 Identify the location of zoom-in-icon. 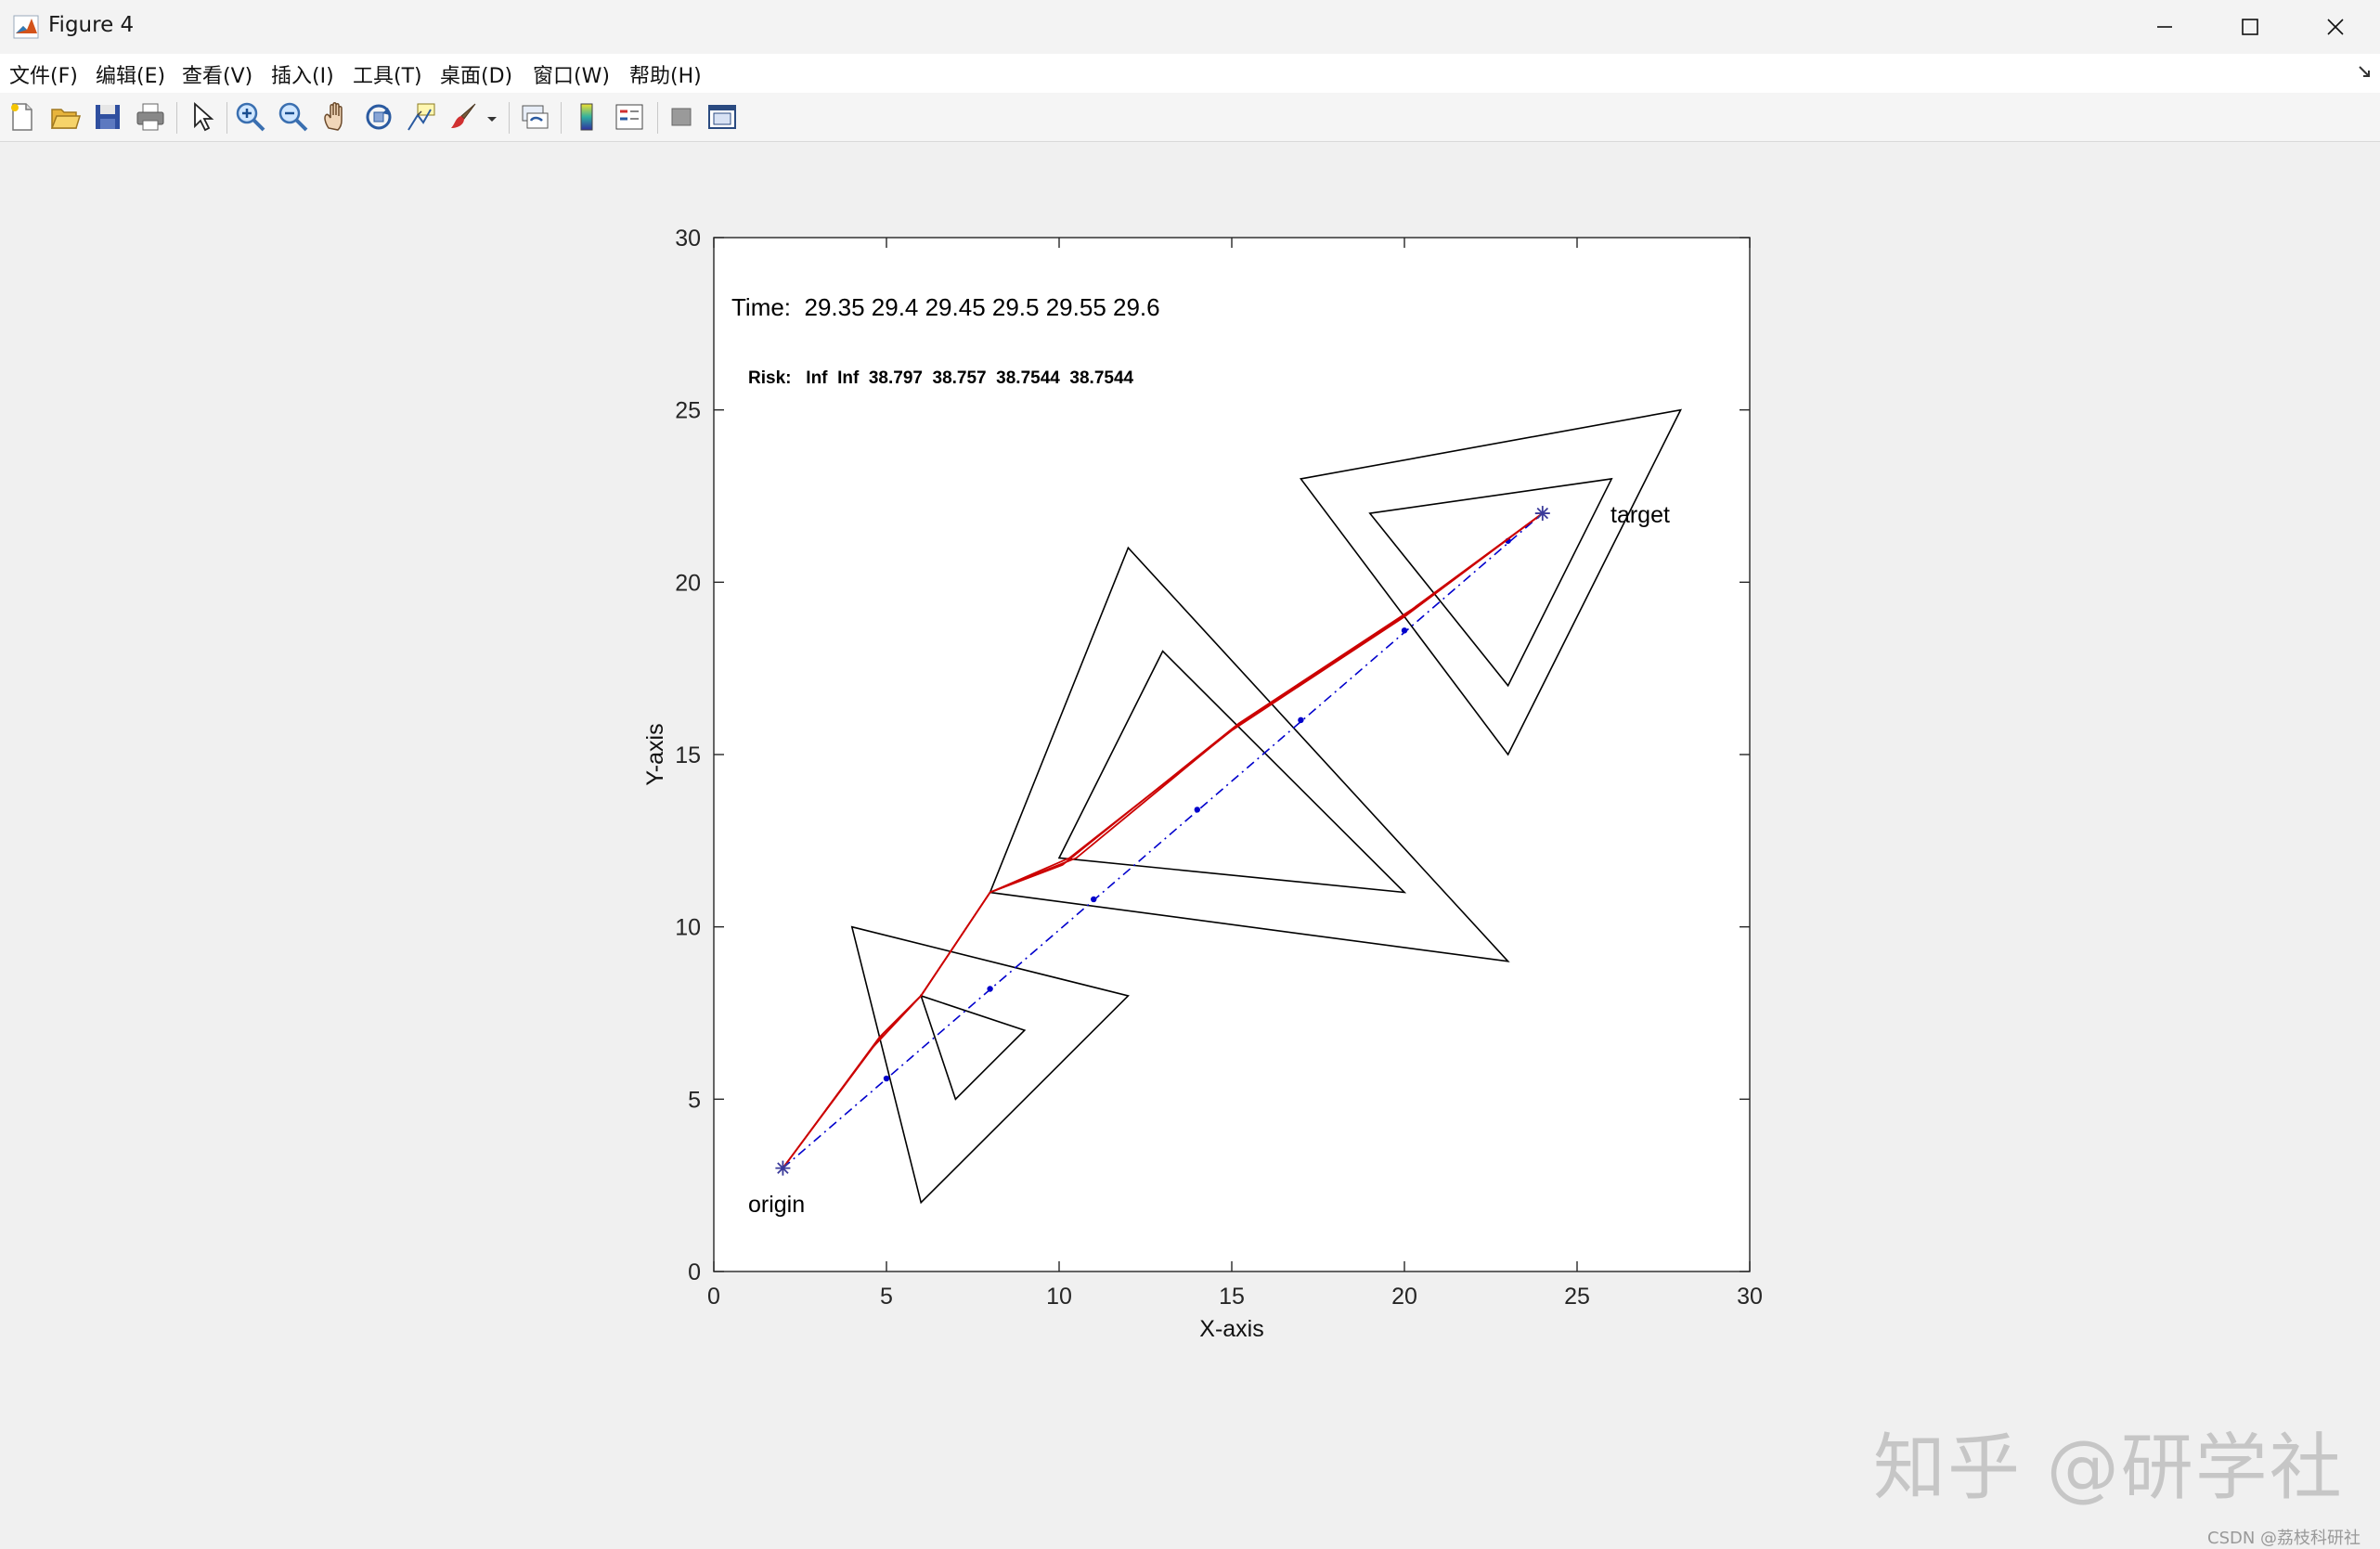
(250, 117).